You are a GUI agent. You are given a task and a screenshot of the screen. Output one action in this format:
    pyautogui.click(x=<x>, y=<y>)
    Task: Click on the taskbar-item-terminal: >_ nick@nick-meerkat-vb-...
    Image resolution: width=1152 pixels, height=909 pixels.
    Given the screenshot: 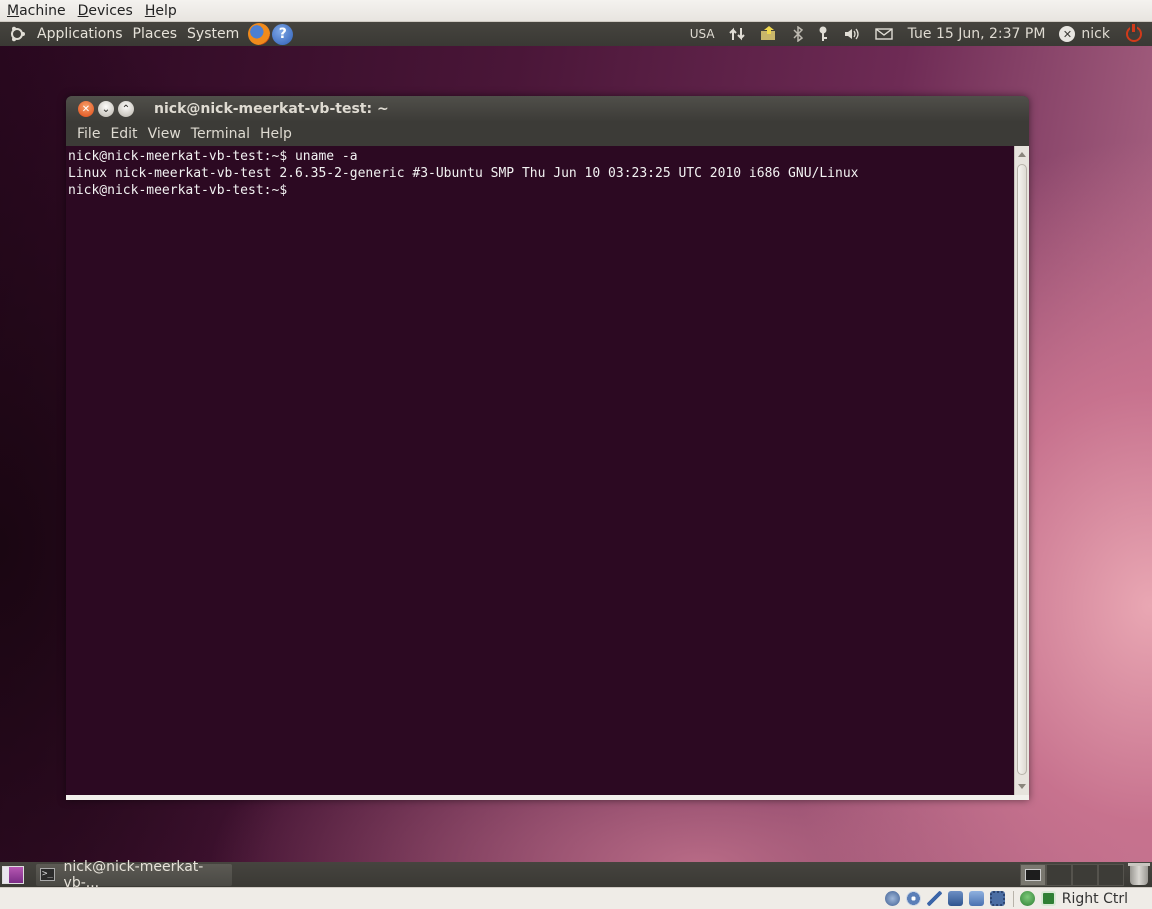 What is the action you would take?
    pyautogui.click(x=134, y=875)
    